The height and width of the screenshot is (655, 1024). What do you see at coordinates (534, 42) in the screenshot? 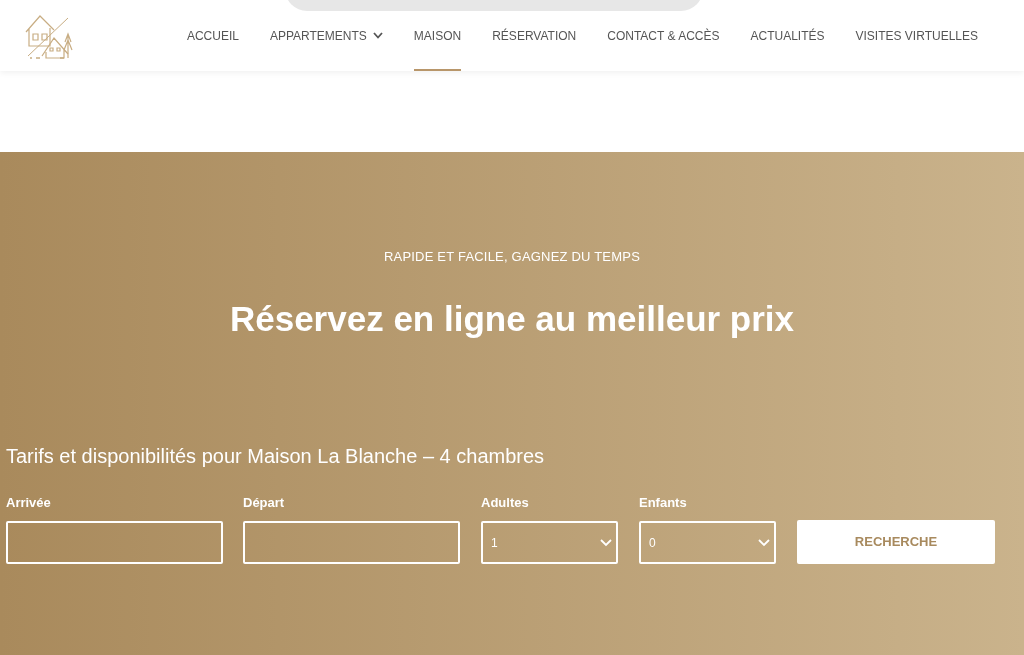
I see `nav-link: RÉSERVATION` at bounding box center [534, 42].